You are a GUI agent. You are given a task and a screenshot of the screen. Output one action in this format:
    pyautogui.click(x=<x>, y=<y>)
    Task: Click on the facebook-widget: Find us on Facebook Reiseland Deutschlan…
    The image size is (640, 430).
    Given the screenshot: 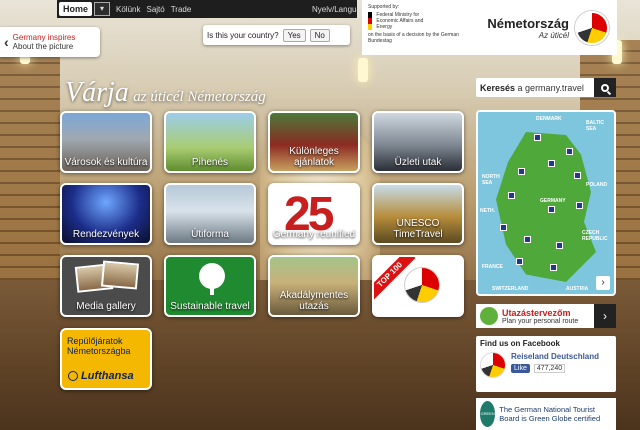 What is the action you would take?
    pyautogui.click(x=546, y=364)
    